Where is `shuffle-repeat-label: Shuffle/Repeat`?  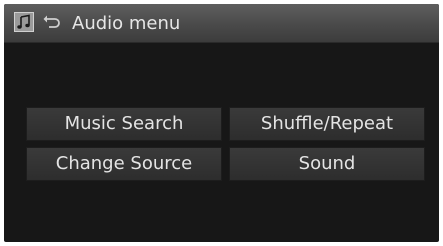 shuffle-repeat-label: Shuffle/Repeat is located at coordinates (327, 123).